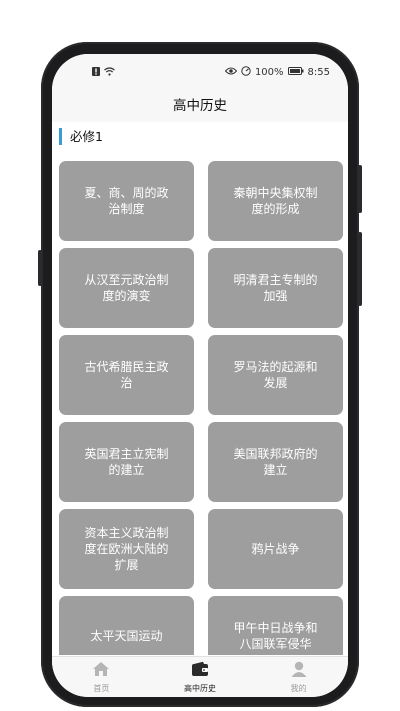  What do you see at coordinates (275, 288) in the screenshot?
I see `chapter-card: 明清君主专制的加强` at bounding box center [275, 288].